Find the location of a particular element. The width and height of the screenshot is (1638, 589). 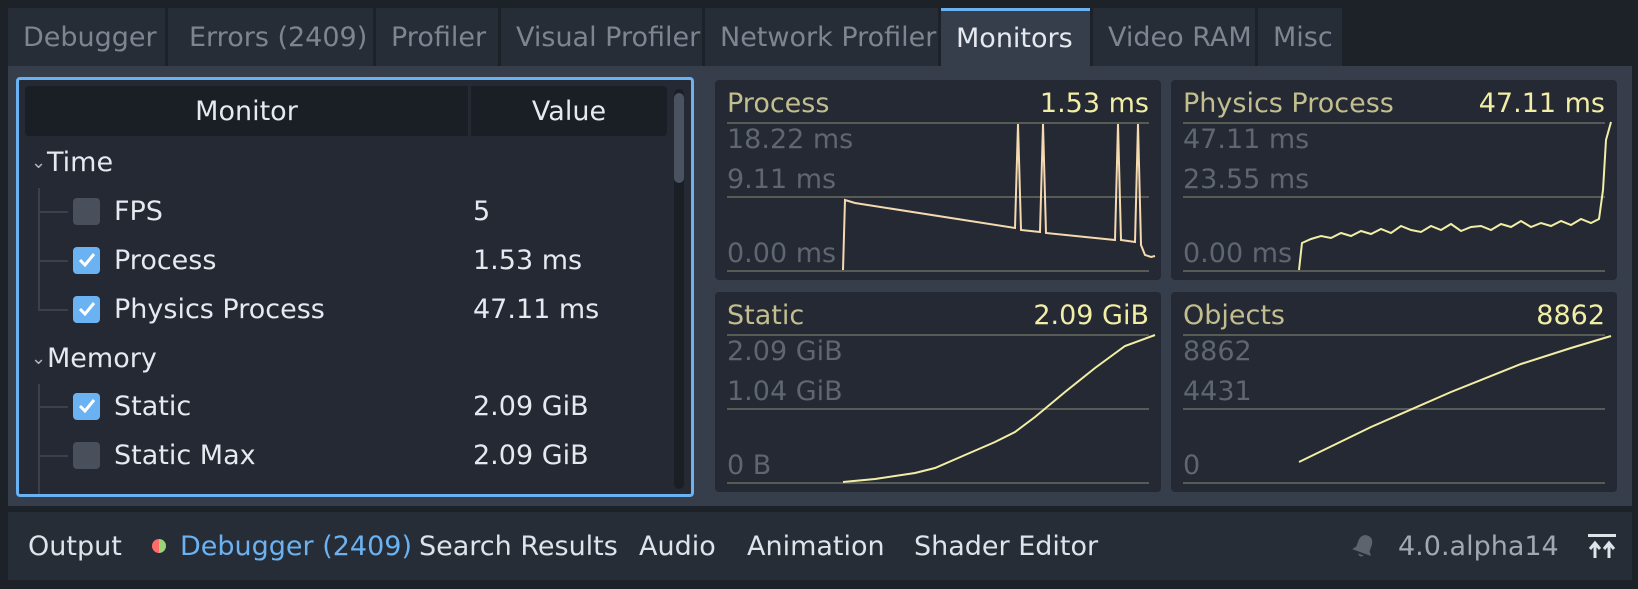

tab-debugger: Debugger is located at coordinates (86, 37).